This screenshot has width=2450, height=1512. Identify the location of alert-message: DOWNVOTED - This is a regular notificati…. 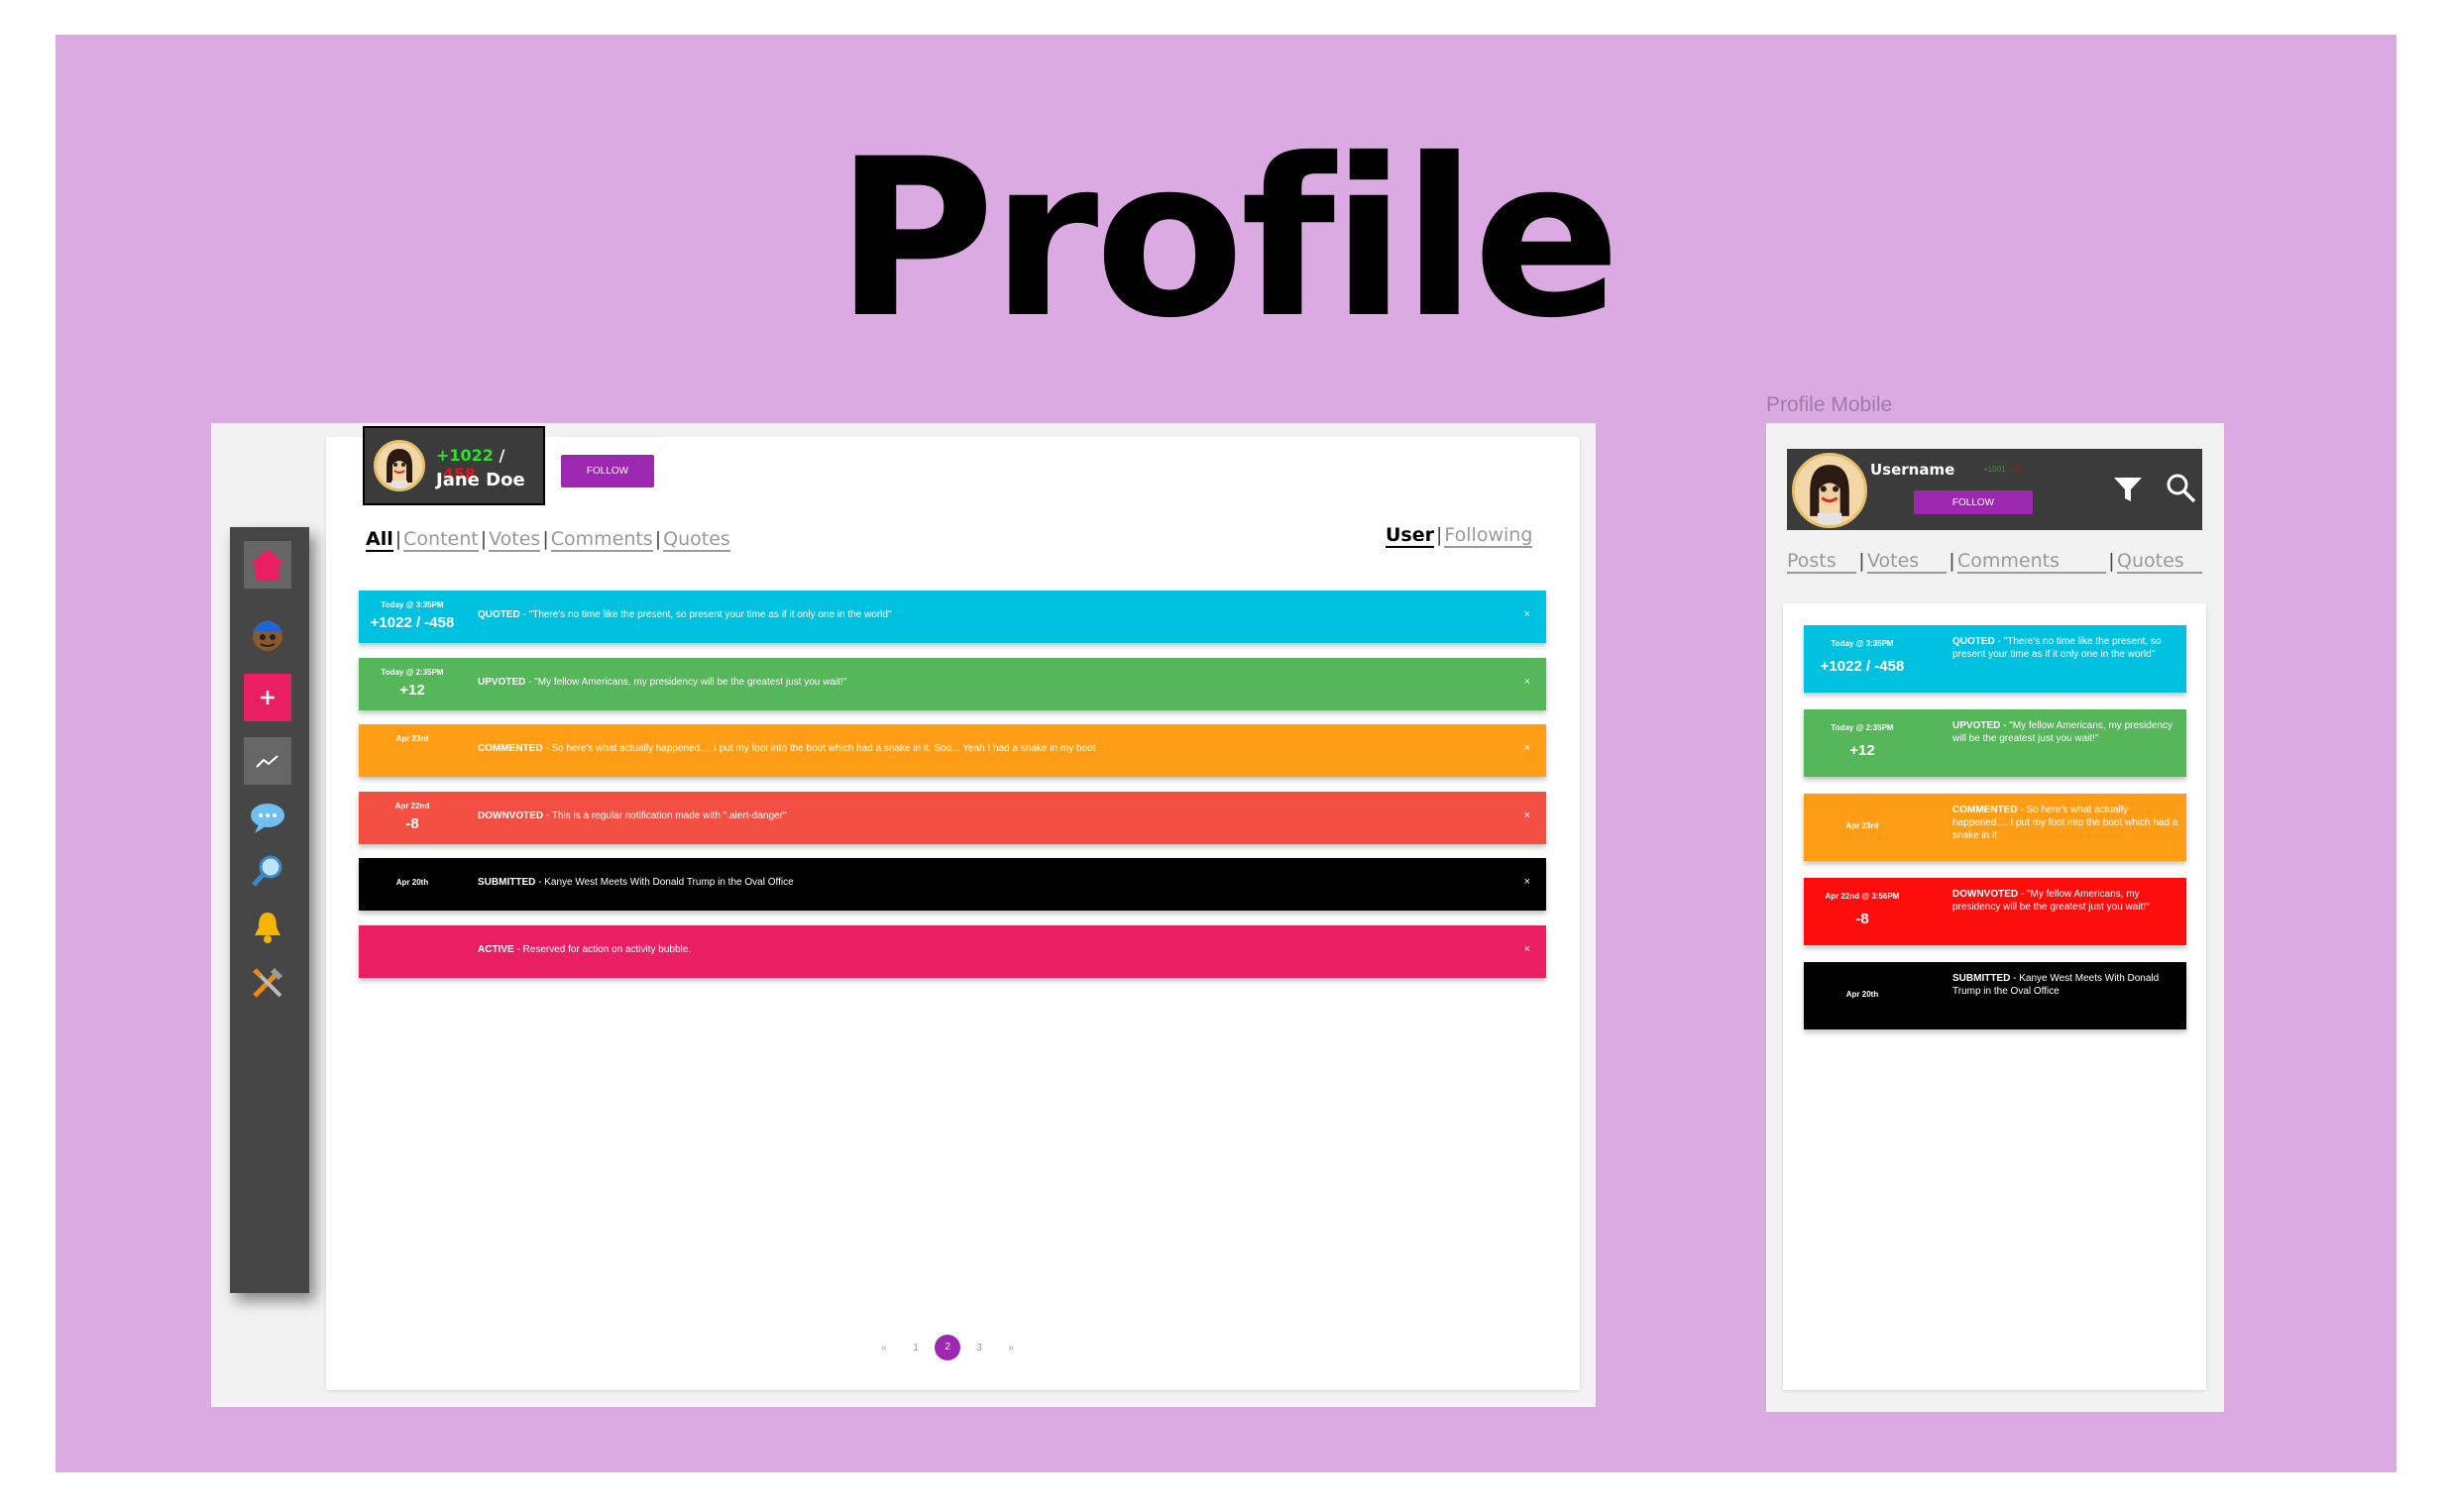
(632, 816).